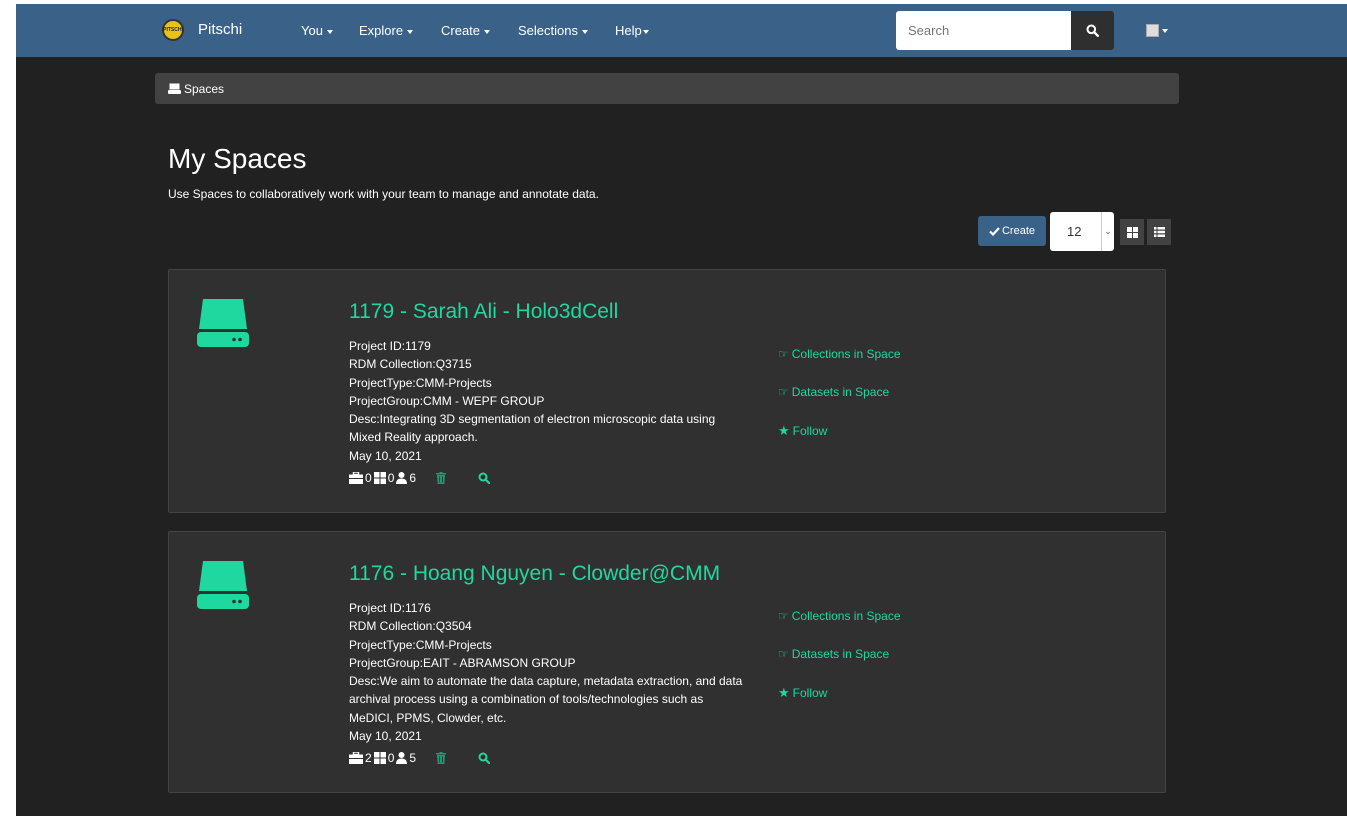 Image resolution: width=1347 pixels, height=816 pixels. I want to click on grid-icon, so click(1132, 232).